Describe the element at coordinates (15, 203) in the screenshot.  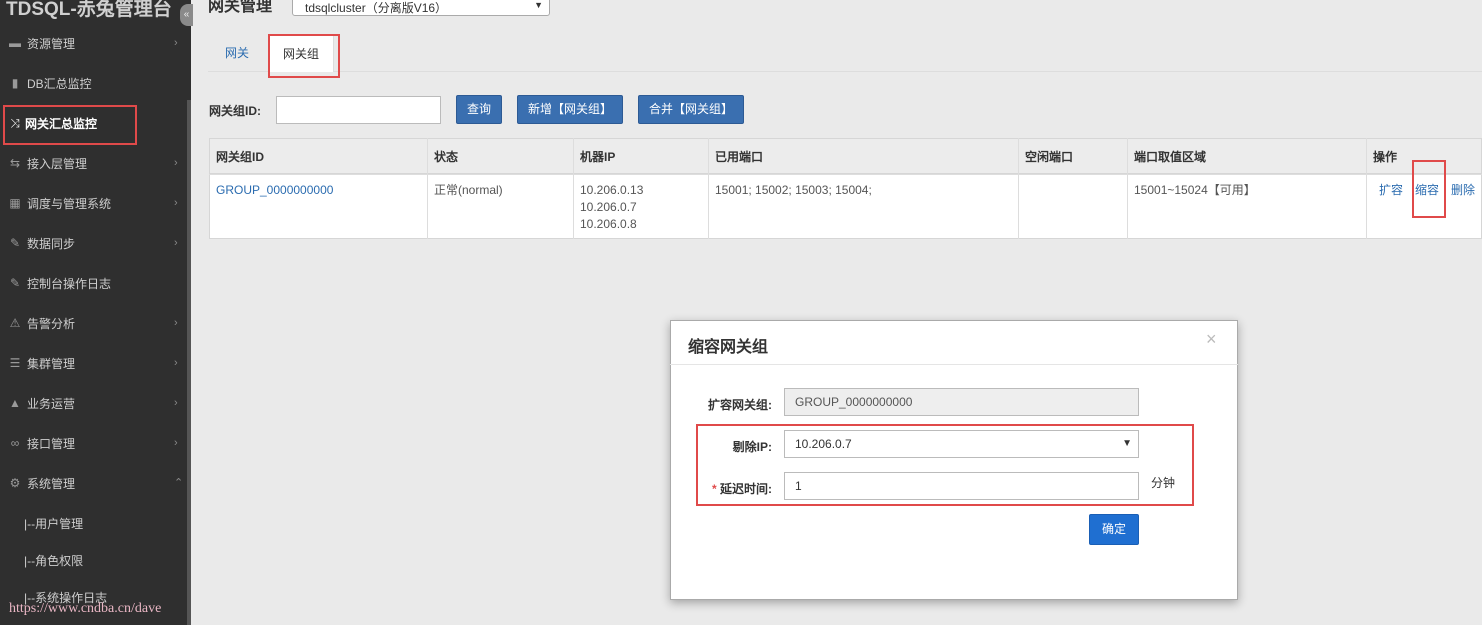
I see `grid-icon: ▦` at that location.